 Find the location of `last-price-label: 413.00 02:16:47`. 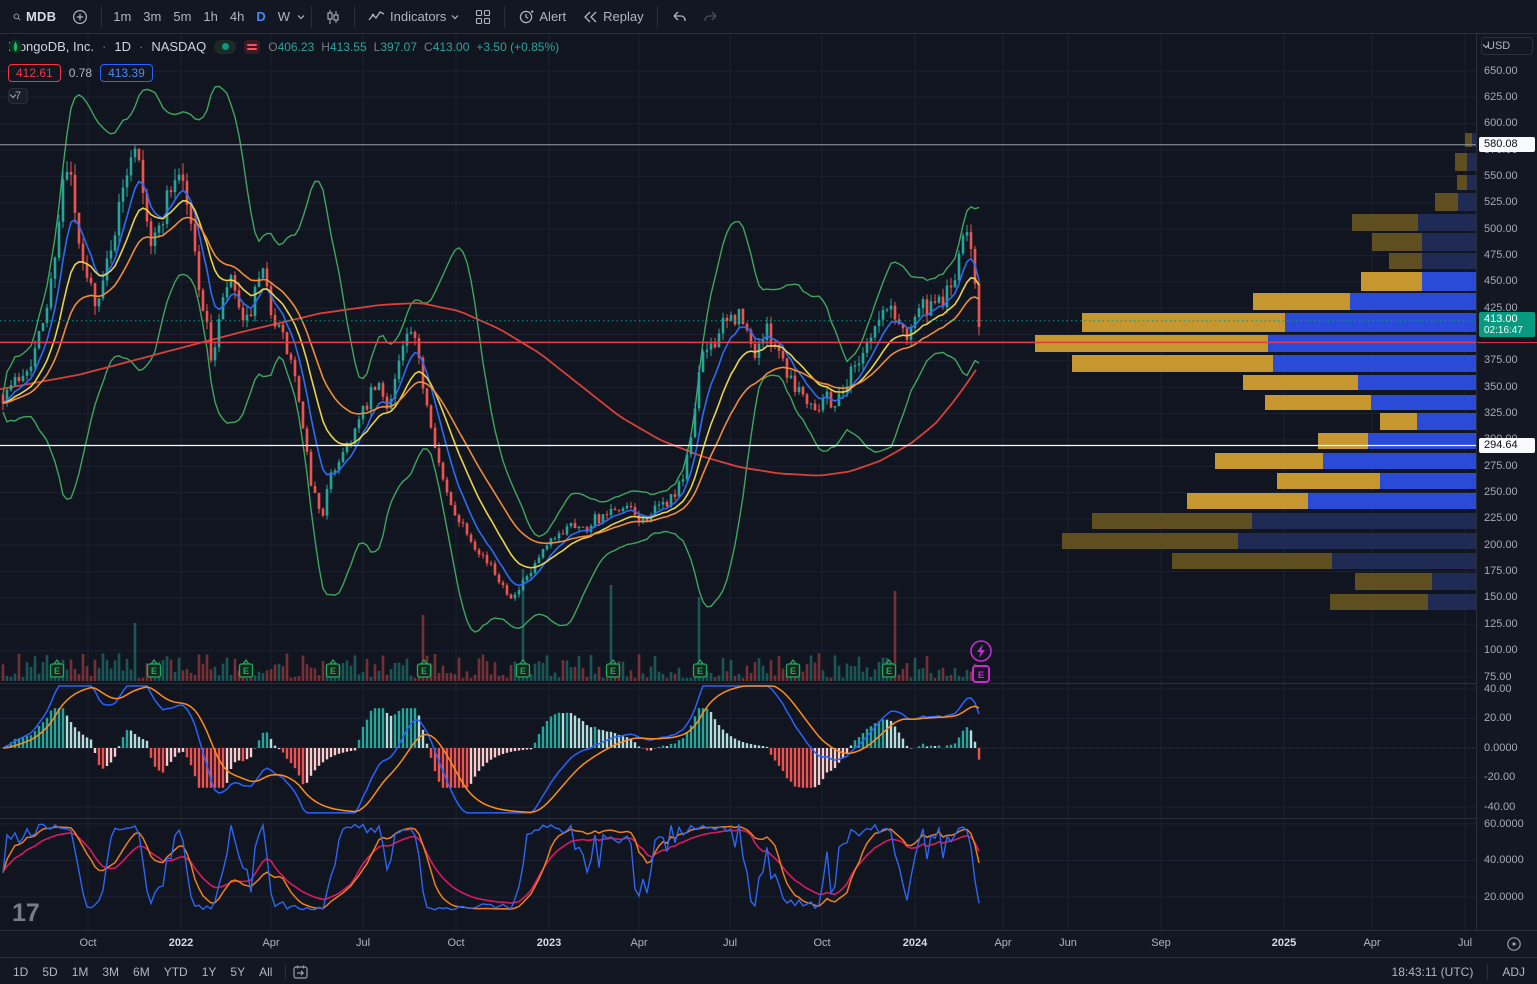

last-price-label: 413.00 02:16:47 is located at coordinates (1507, 324).